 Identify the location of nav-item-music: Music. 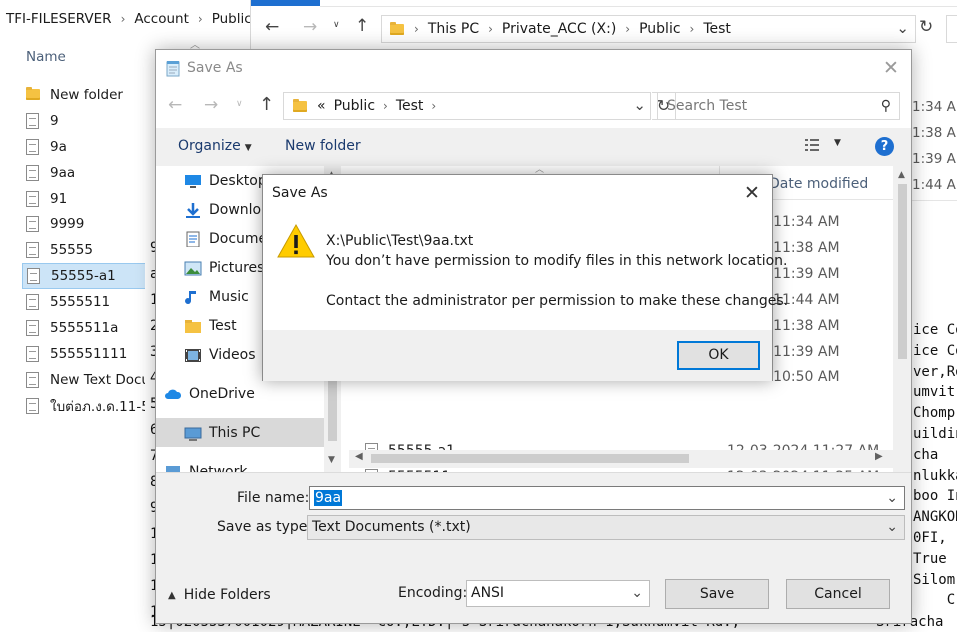
(216, 296).